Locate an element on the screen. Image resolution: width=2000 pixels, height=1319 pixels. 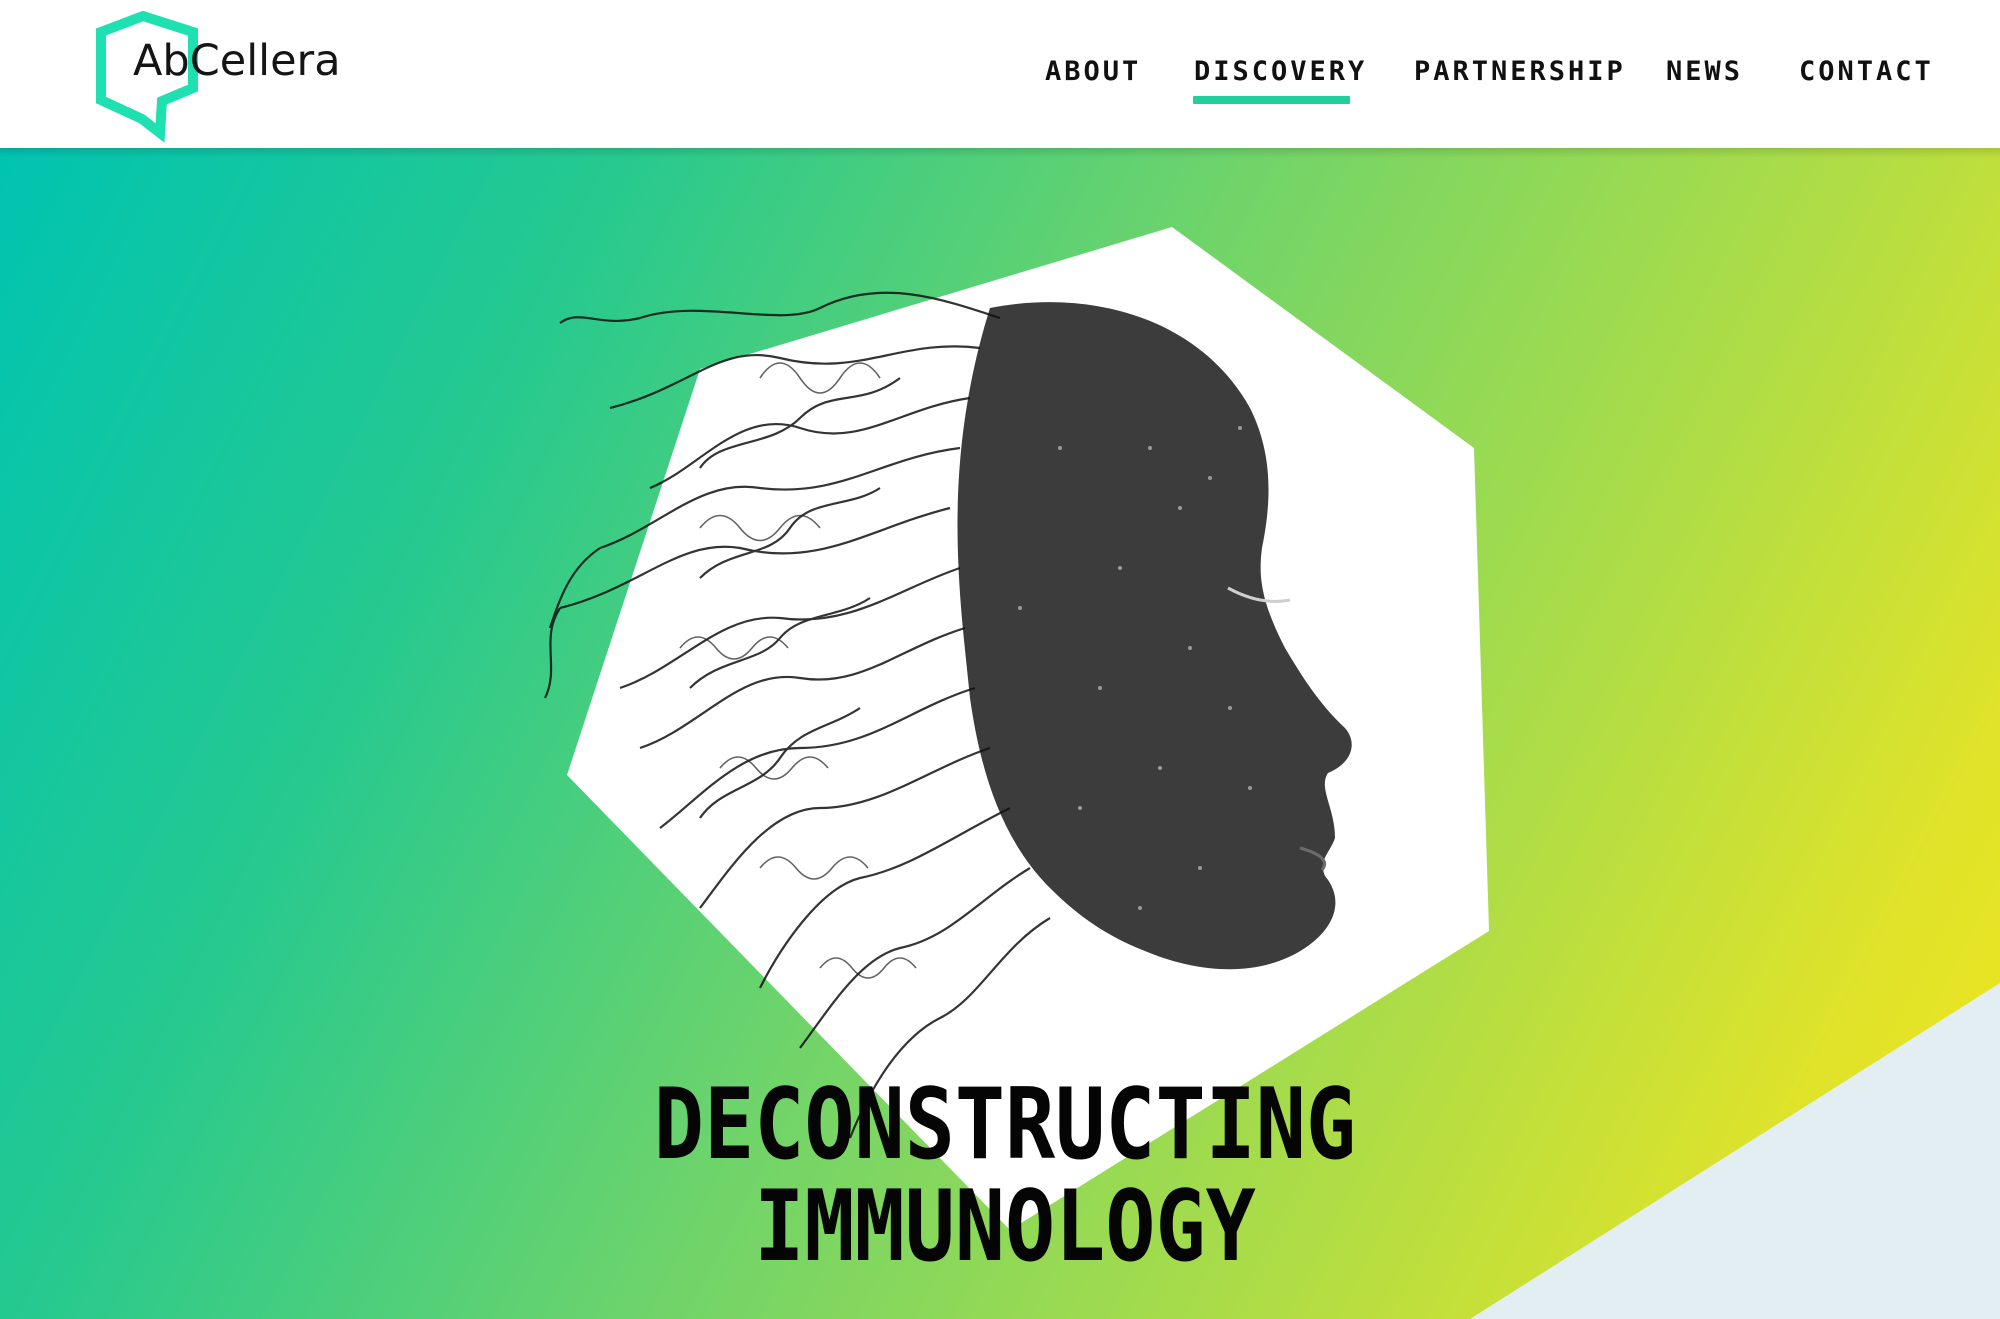
nav-item-discovery: DISCOVERY is located at coordinates (1280, 71).